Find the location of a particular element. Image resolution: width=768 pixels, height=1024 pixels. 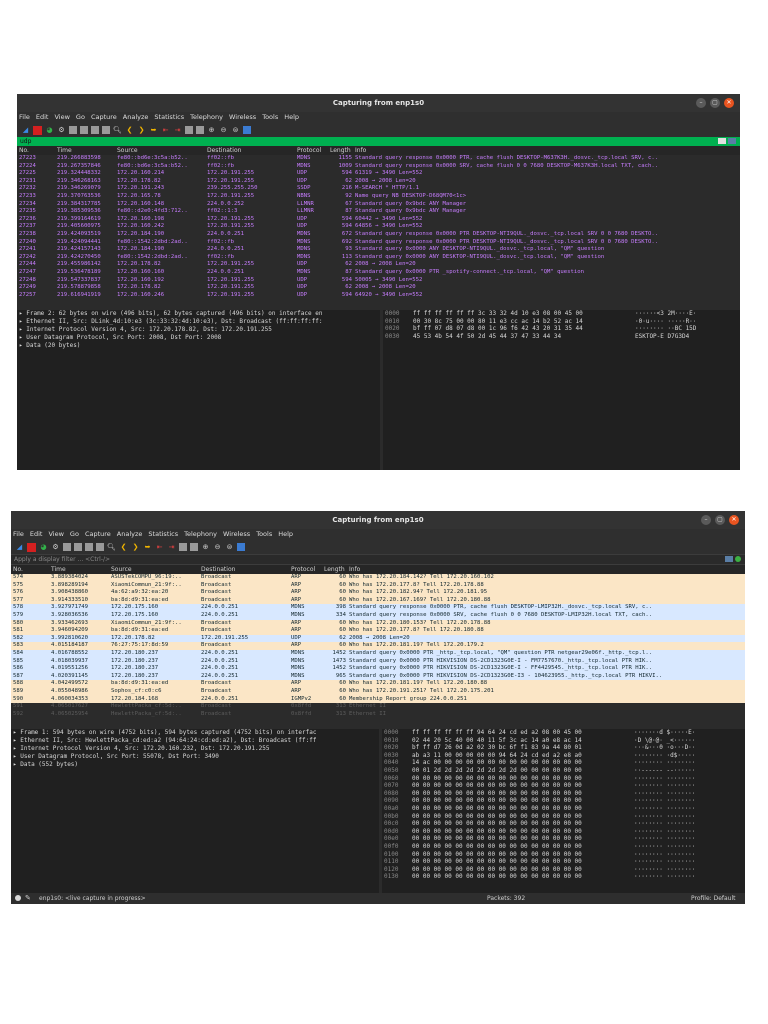

bookmark-filter-icon is located at coordinates (729, 559).